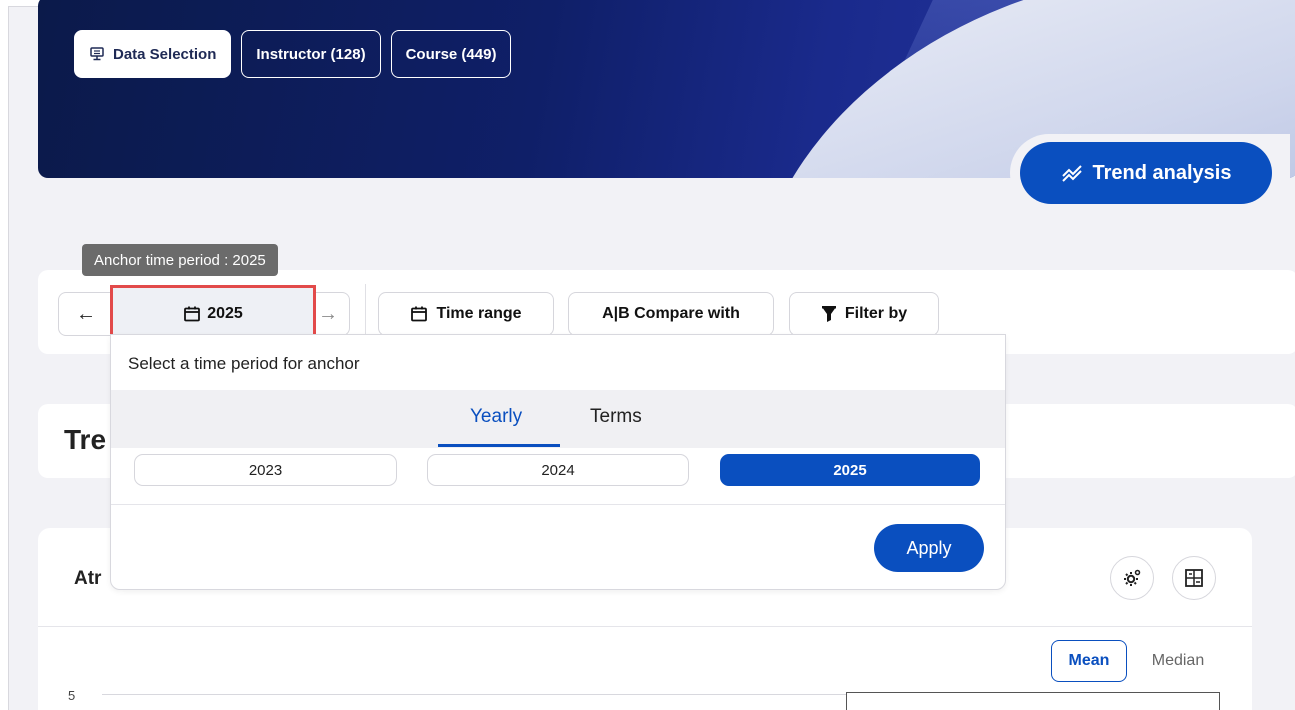 This screenshot has width=1295, height=710. I want to click on tab-instructor: Instructor (128), so click(311, 54).